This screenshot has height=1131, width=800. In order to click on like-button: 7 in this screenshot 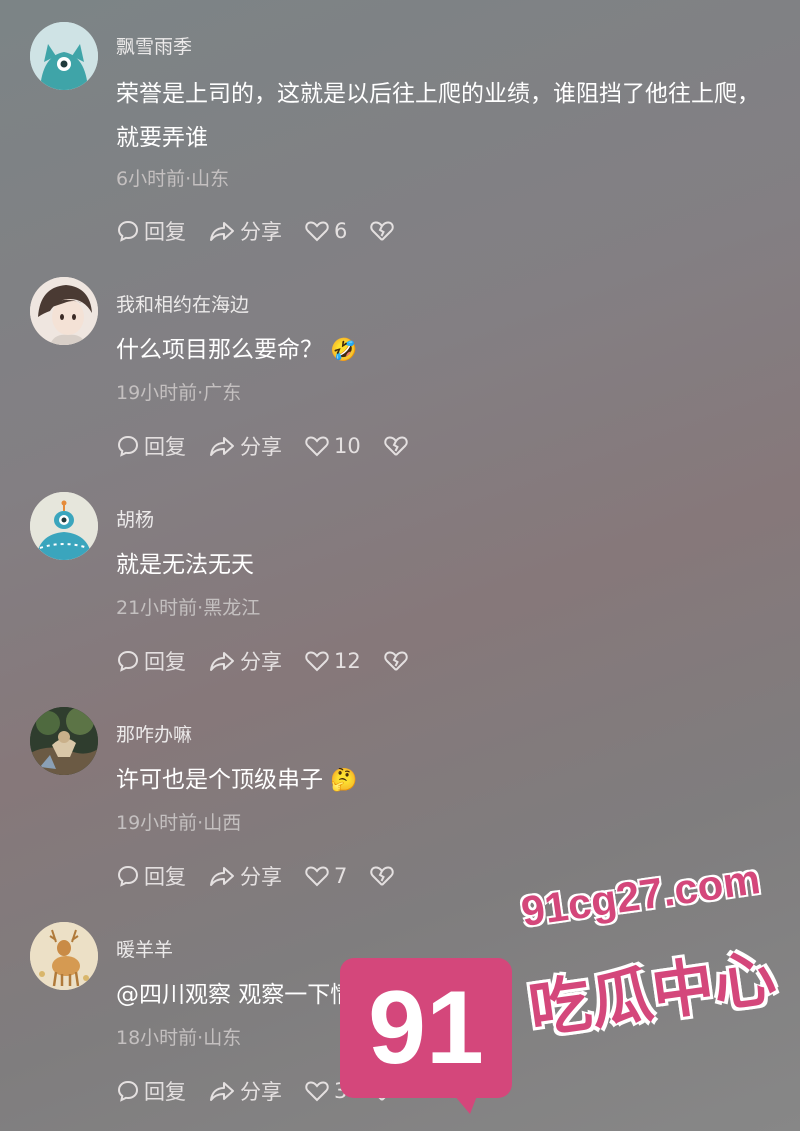, I will do `click(325, 876)`.